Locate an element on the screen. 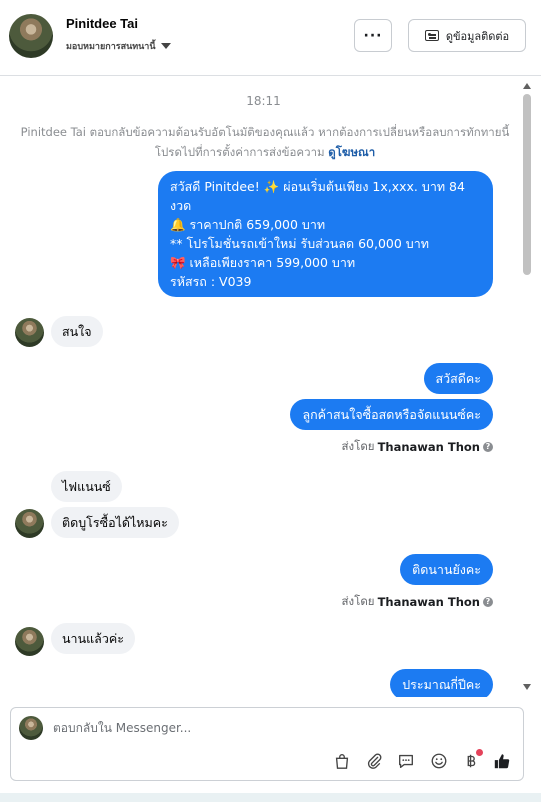  contact-name: Pinitdee Tai is located at coordinates (102, 23).